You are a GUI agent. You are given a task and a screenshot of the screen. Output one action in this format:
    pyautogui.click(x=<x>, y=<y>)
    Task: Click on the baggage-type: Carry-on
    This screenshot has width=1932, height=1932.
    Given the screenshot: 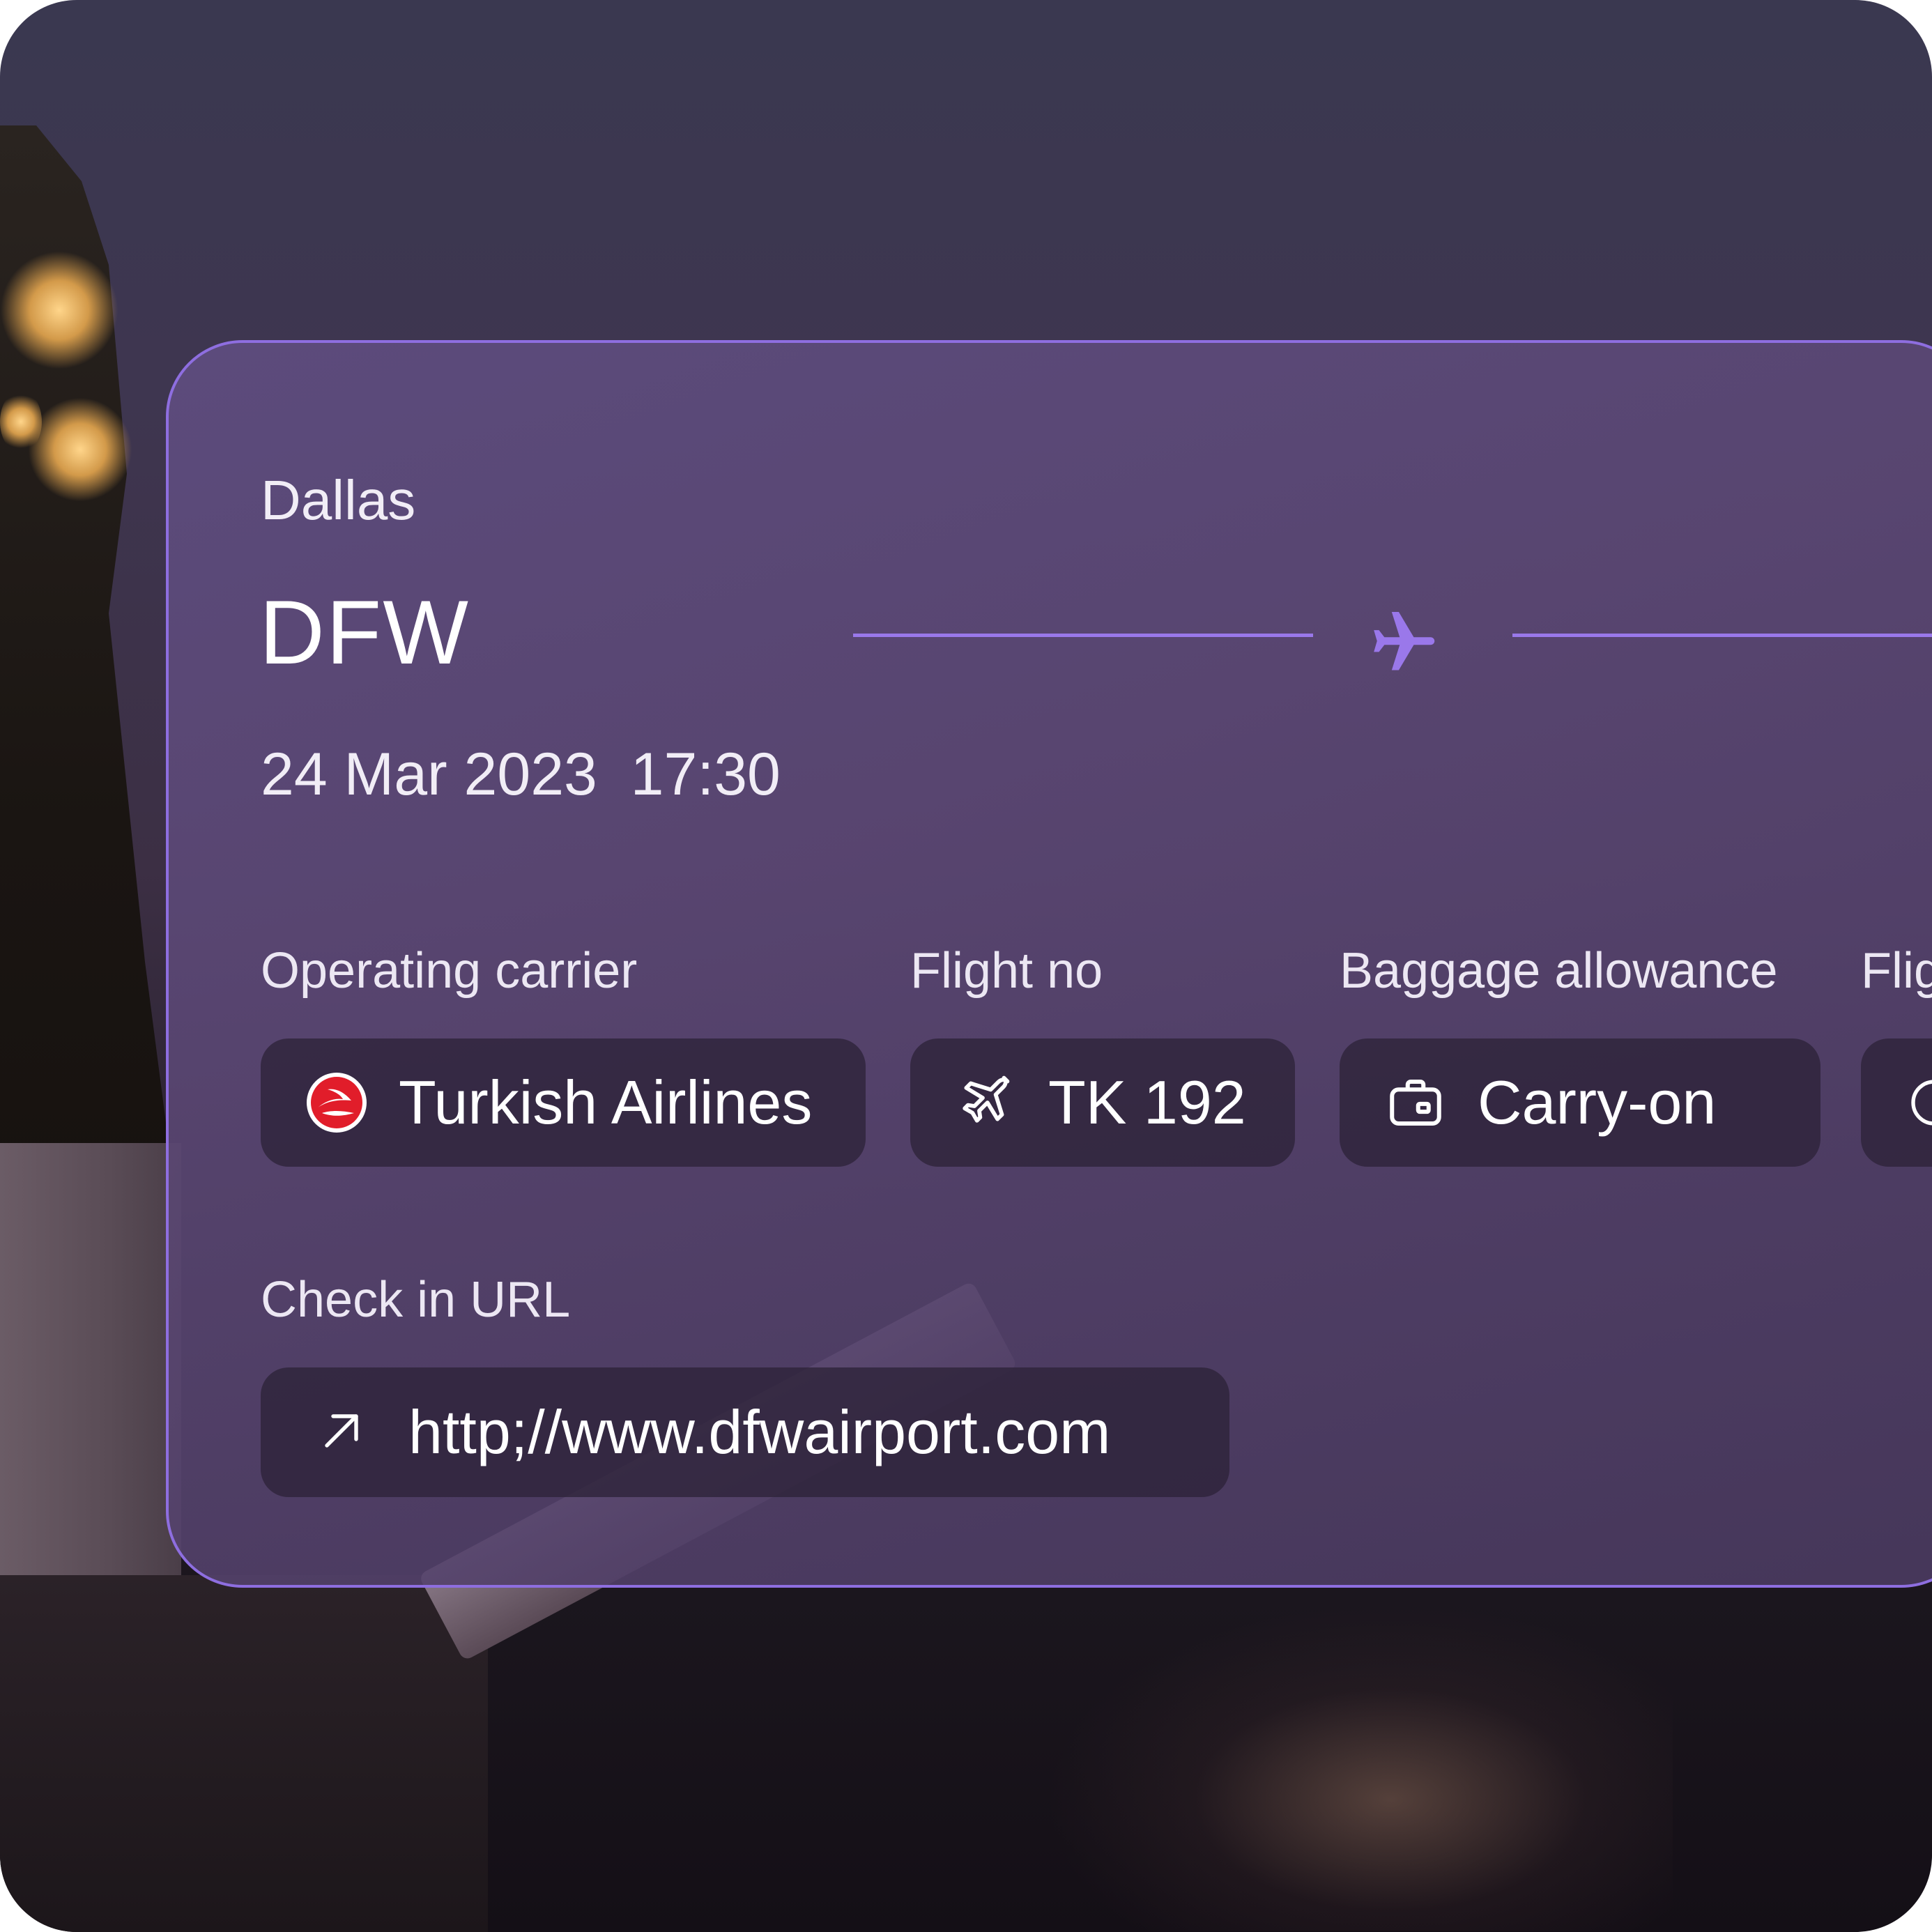 What is the action you would take?
    pyautogui.click(x=1597, y=1102)
    